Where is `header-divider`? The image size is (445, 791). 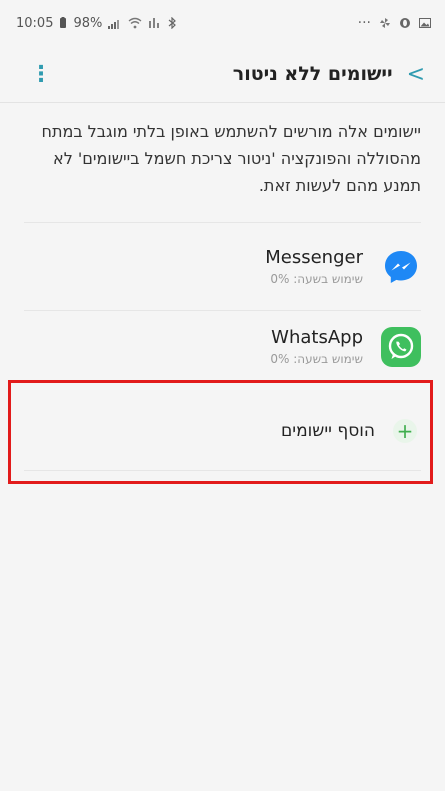
header-divider is located at coordinates (222, 102).